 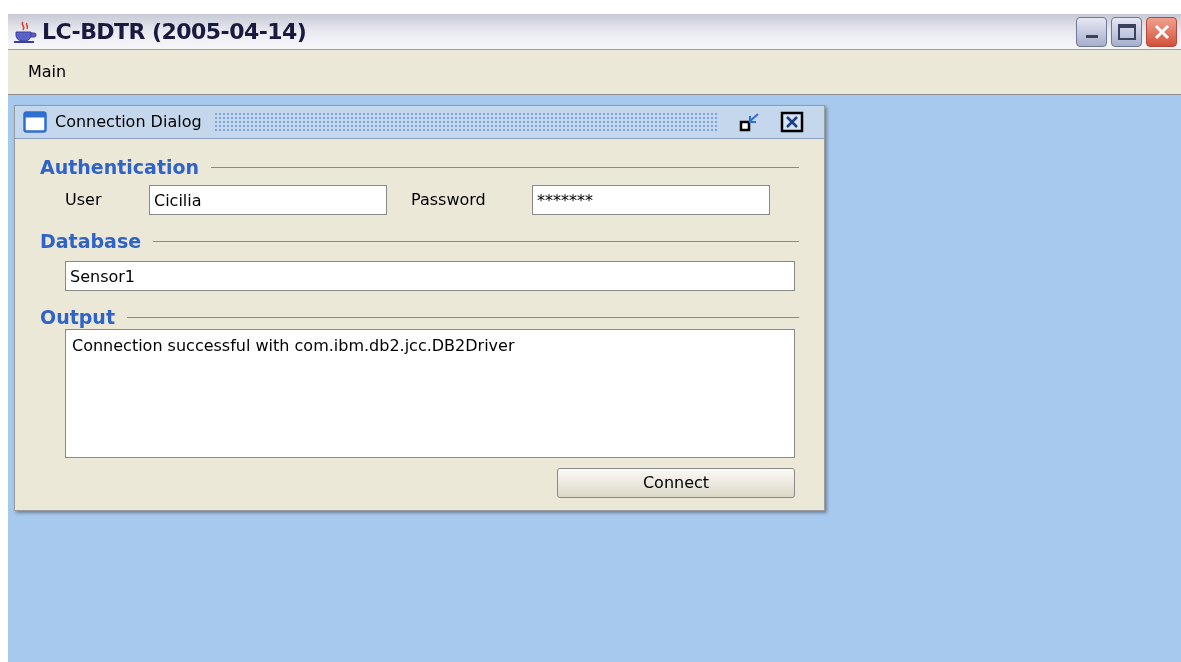 I want to click on output-text: Connection successful with com.ibm.db2.jcc.DB2Driver, so click(x=293, y=345).